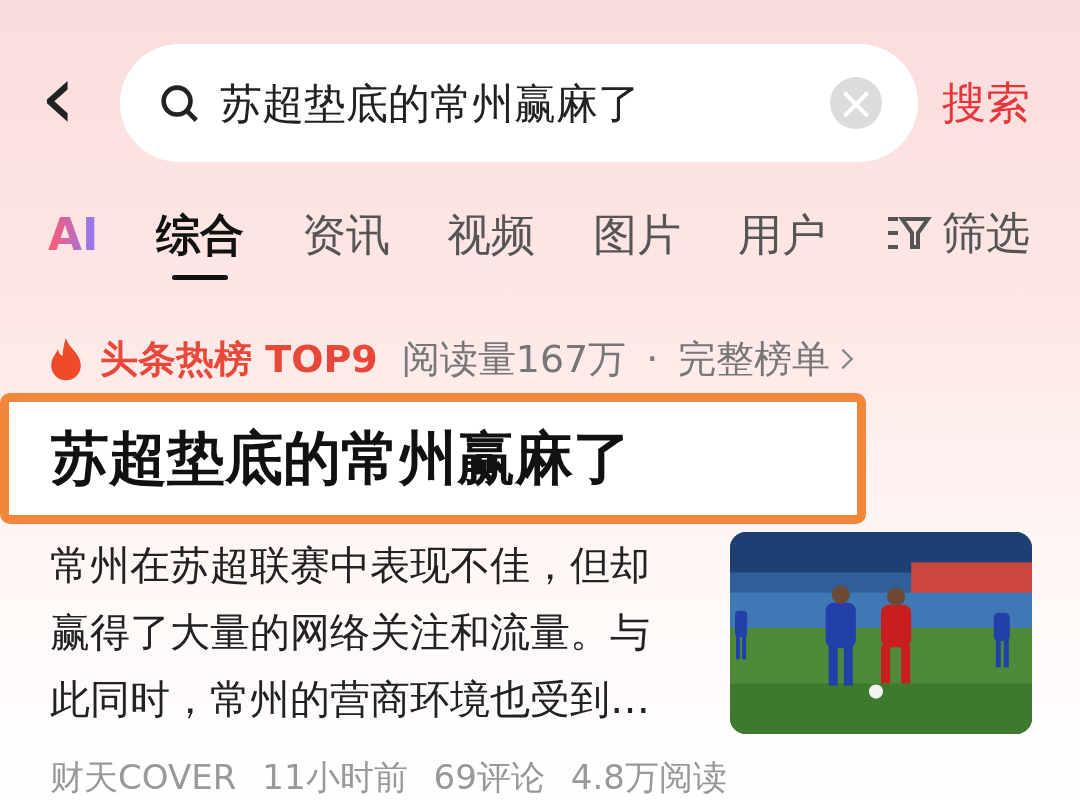  Describe the element at coordinates (345, 233) in the screenshot. I see `tab: 资讯` at that location.